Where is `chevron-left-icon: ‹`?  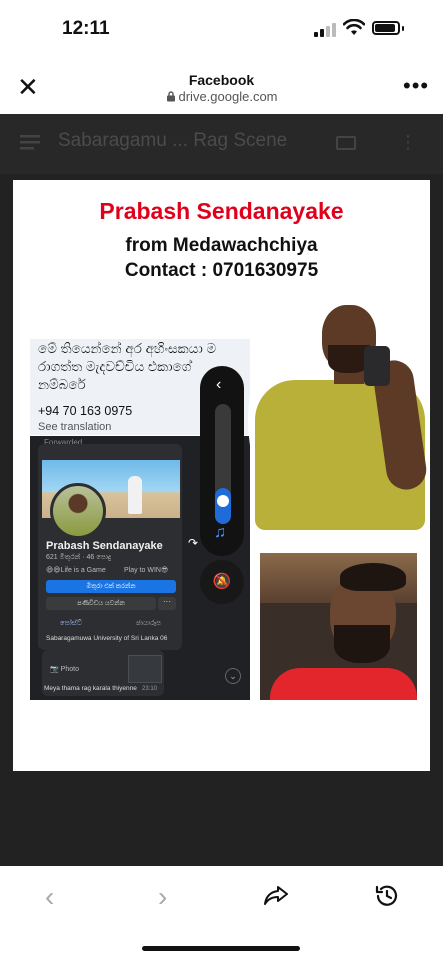 chevron-left-icon: ‹ is located at coordinates (218, 385).